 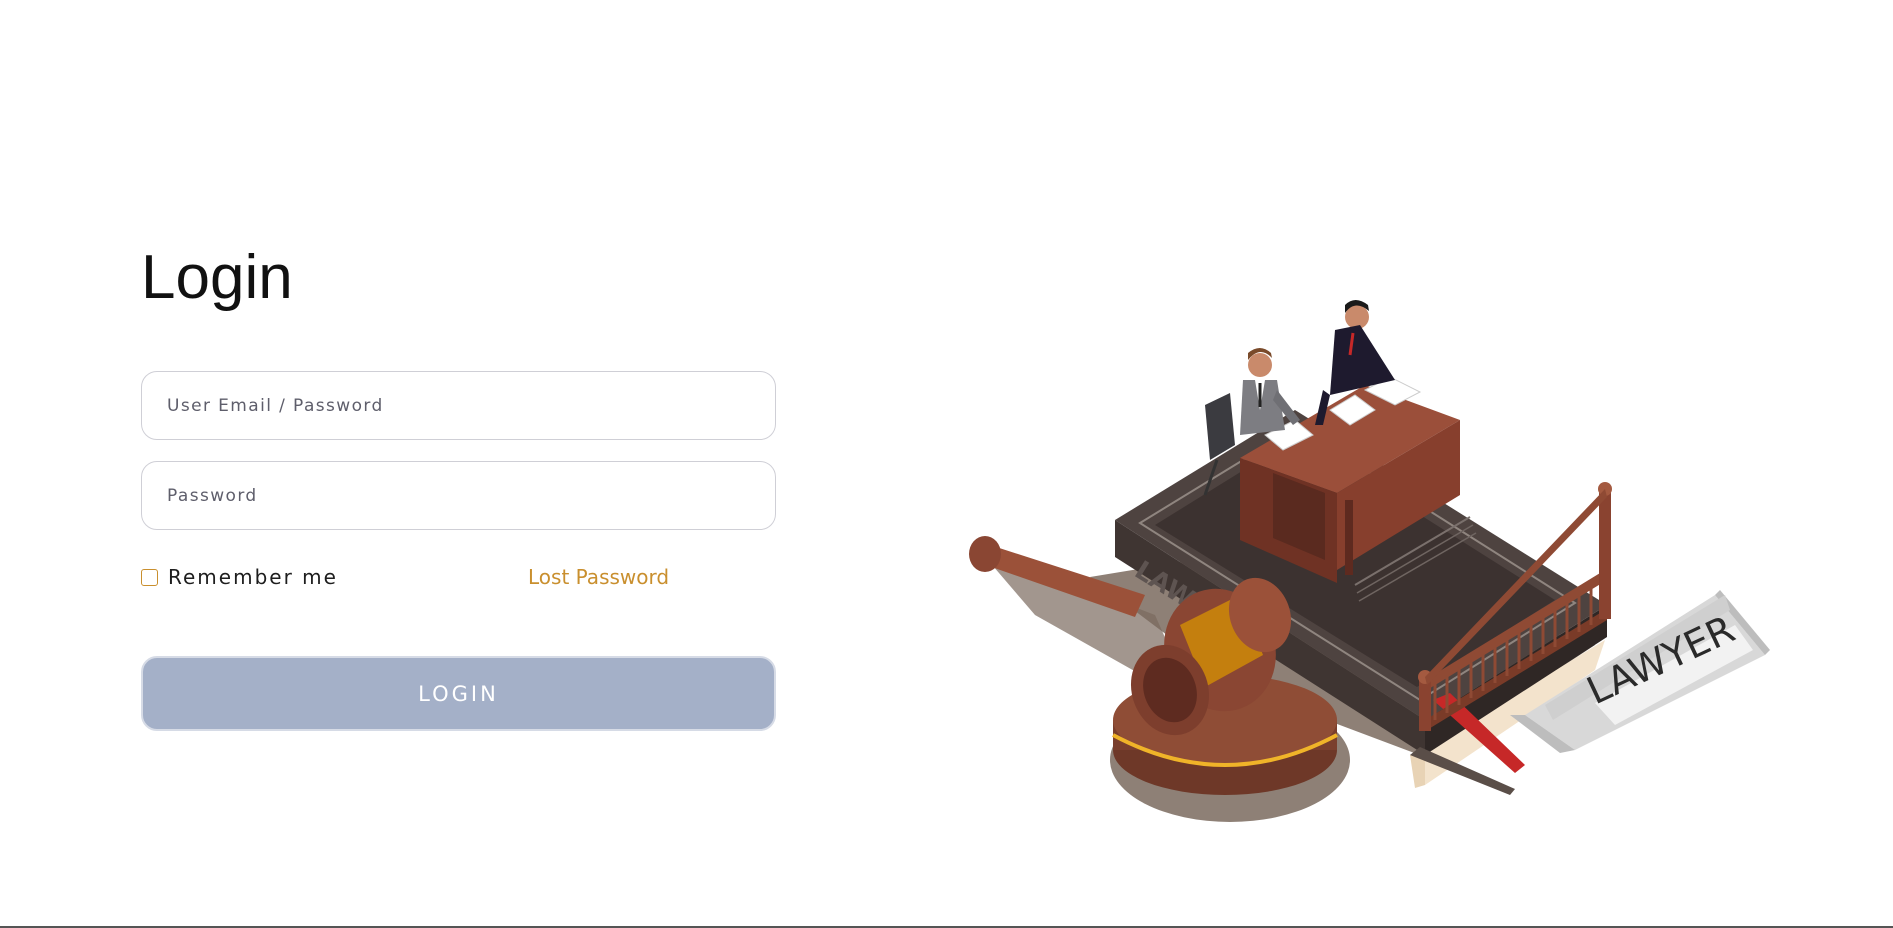 I want to click on email-field-wrapper, so click(x=458, y=405).